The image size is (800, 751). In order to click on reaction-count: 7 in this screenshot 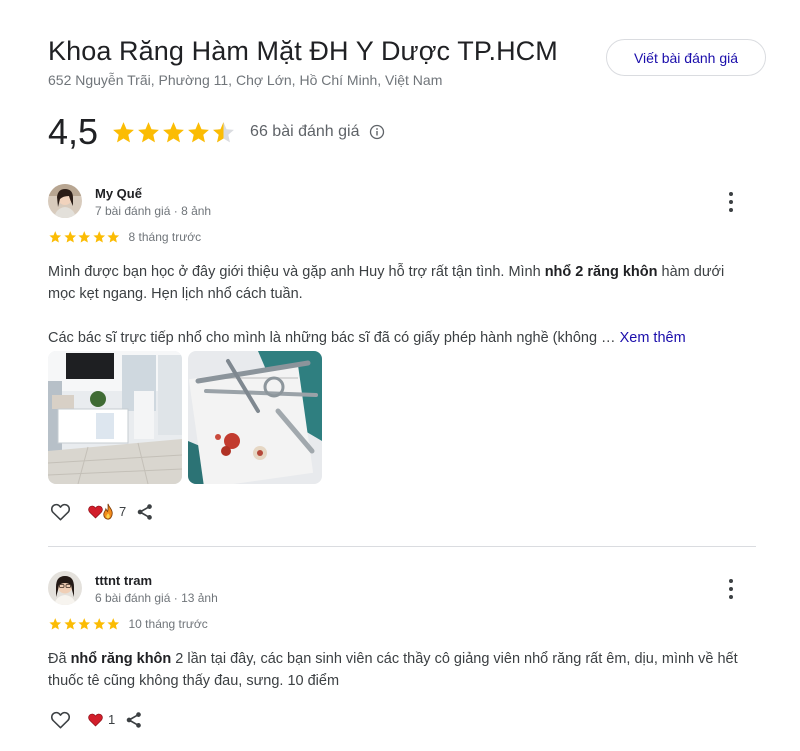, I will do `click(123, 511)`.